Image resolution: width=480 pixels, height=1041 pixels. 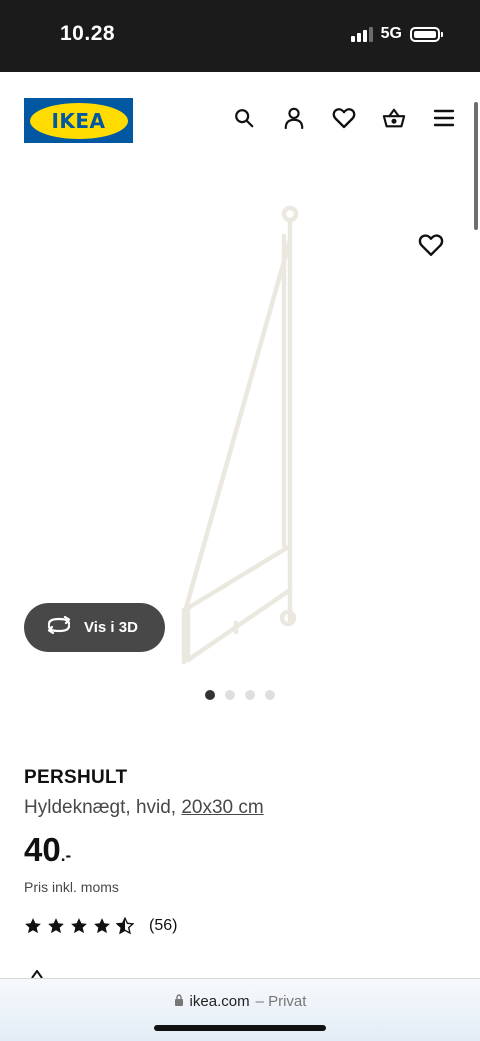 I want to click on product-image, so click(x=240, y=435).